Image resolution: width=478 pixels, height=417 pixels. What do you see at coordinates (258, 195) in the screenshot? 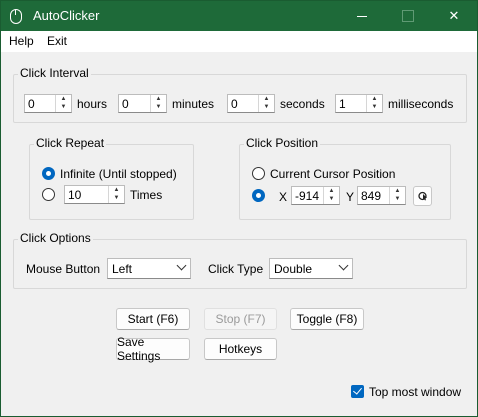
I see `pick-location-radio` at bounding box center [258, 195].